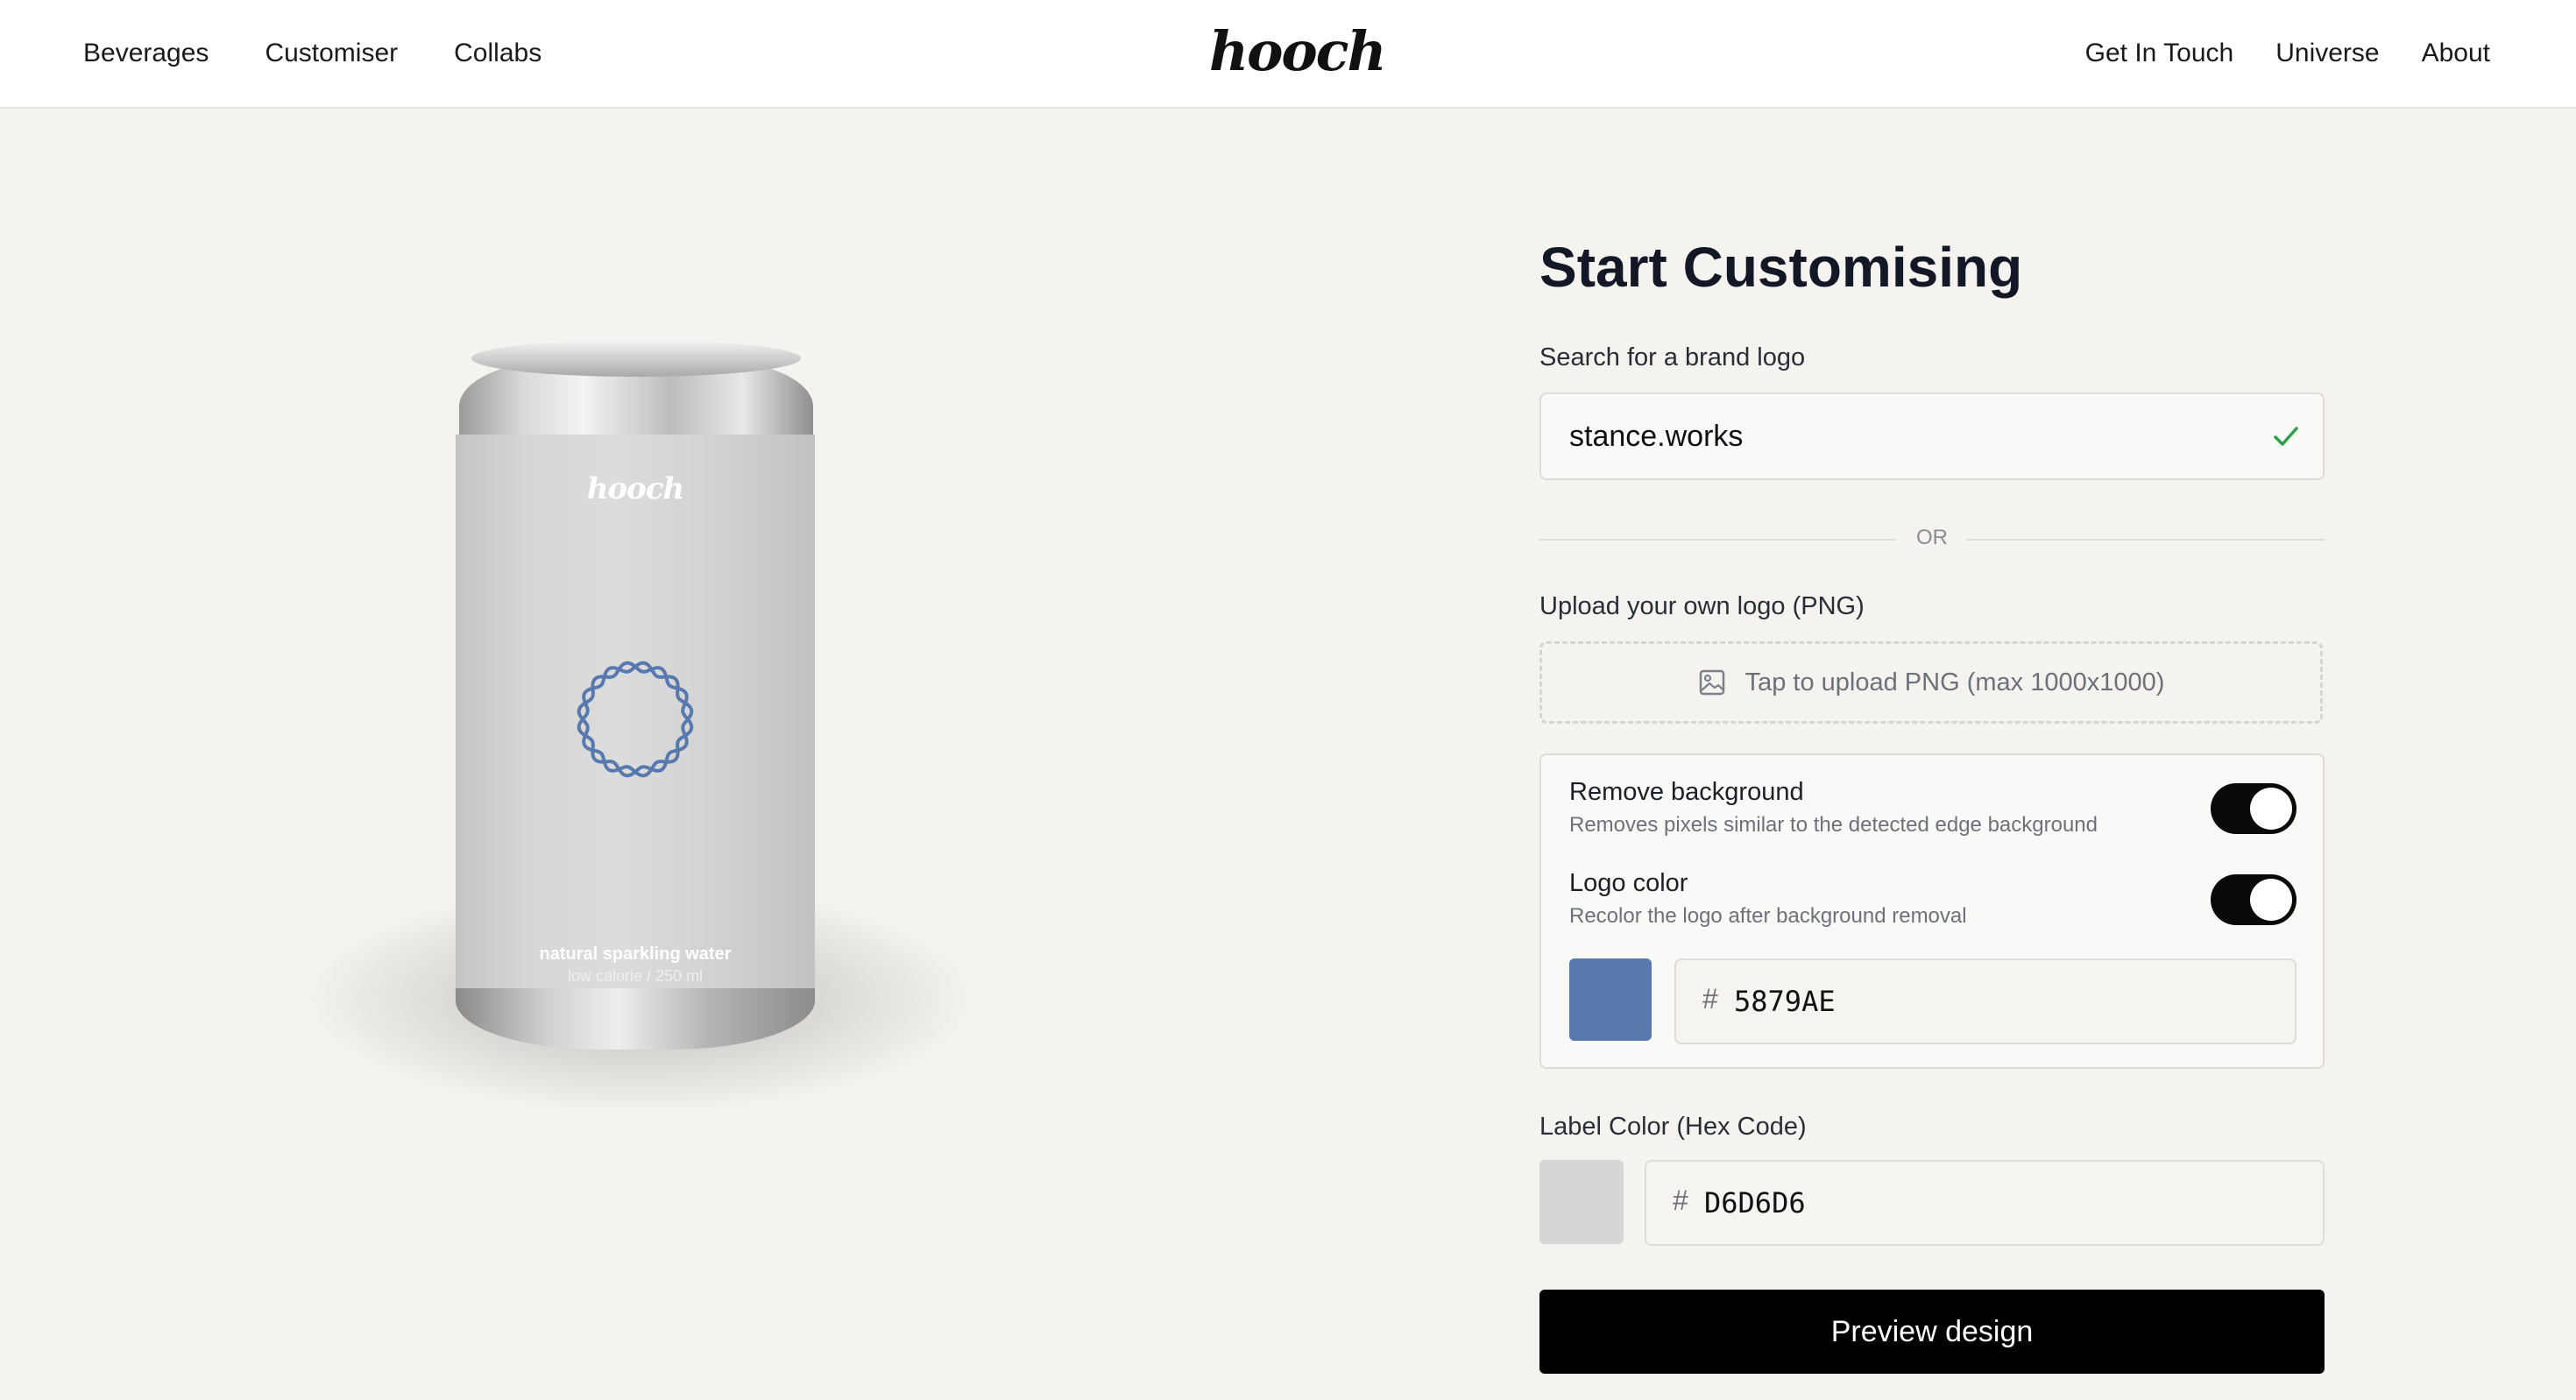  I want to click on nav-about-link: About, so click(2456, 53).